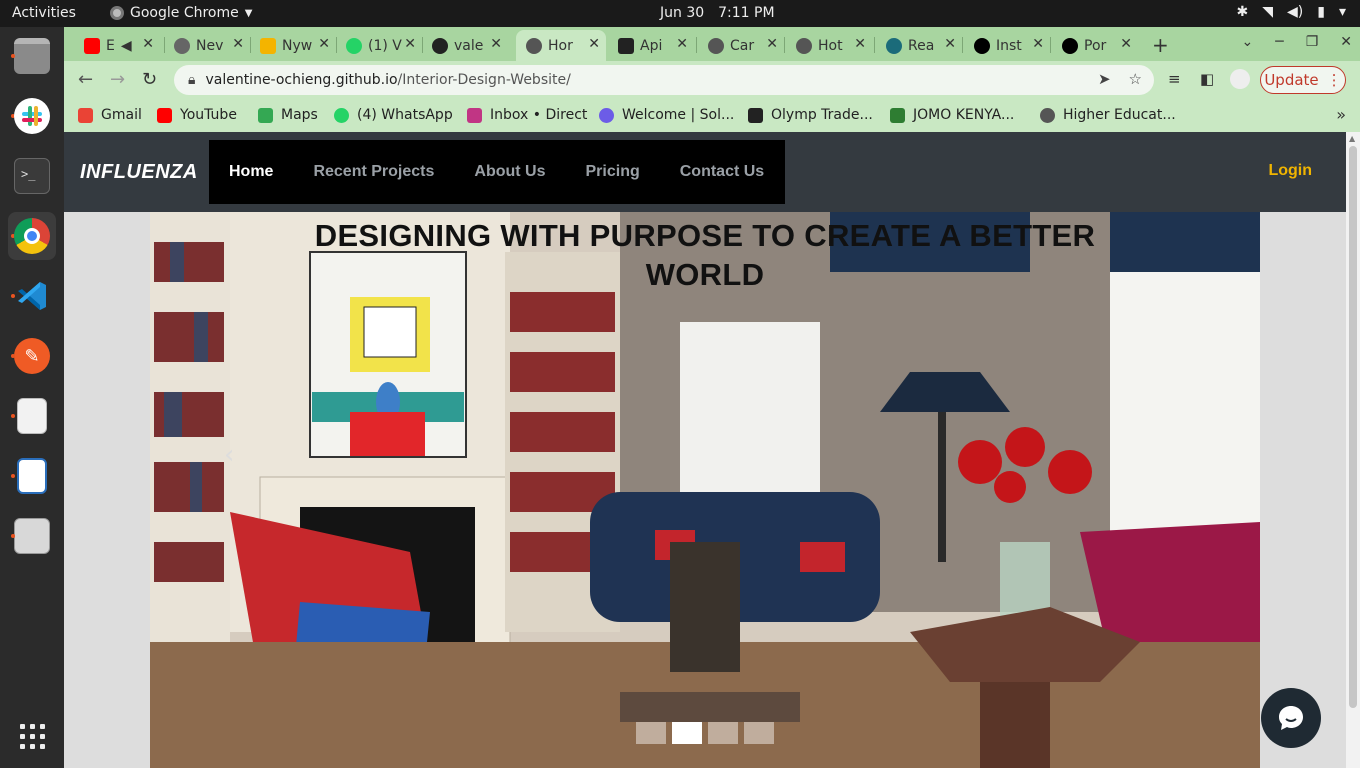 This screenshot has width=1360, height=768. Describe the element at coordinates (1312, 42) in the screenshot. I see `restore-button: ❐` at that location.